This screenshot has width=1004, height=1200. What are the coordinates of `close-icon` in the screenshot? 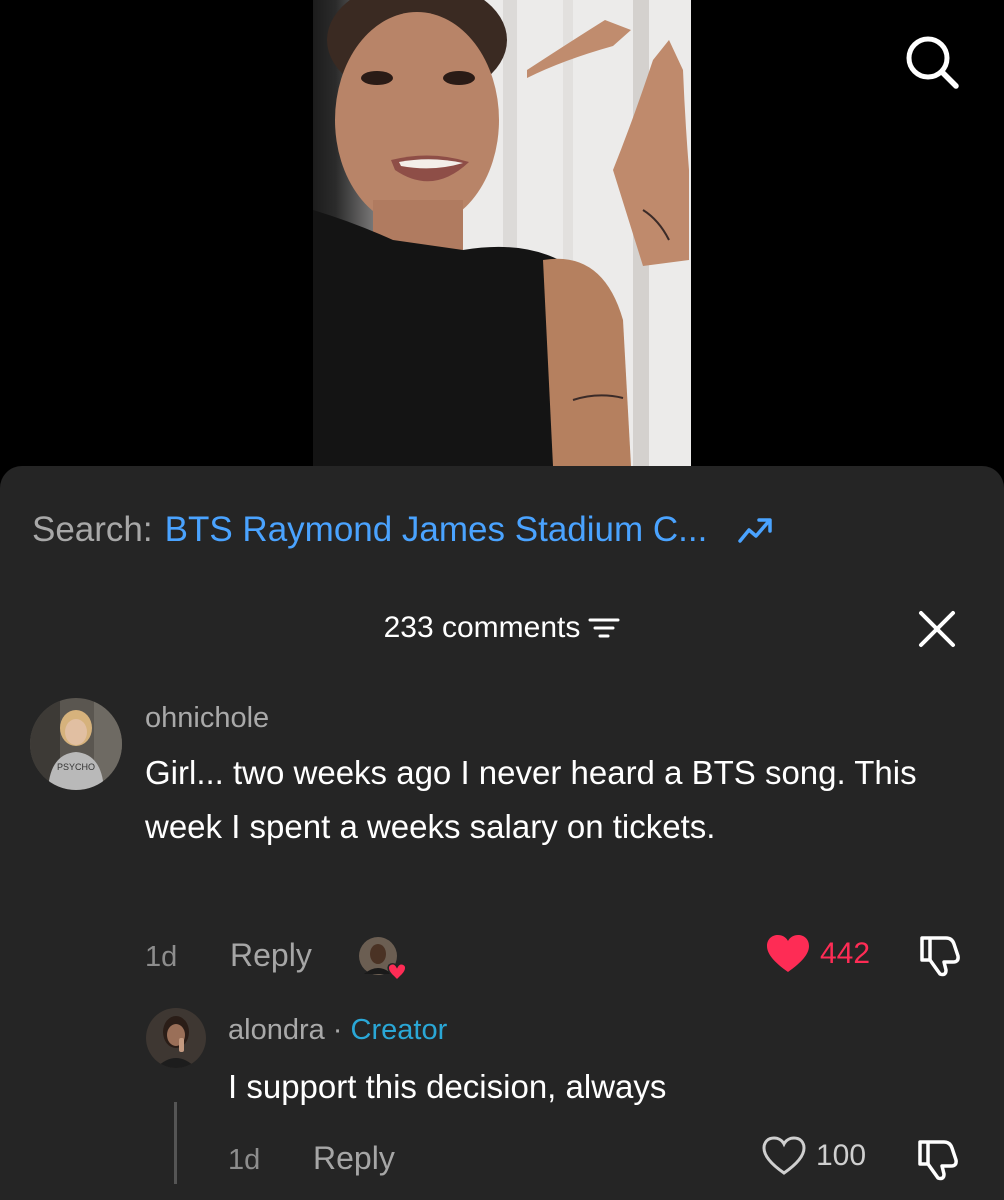 It's located at (937, 629).